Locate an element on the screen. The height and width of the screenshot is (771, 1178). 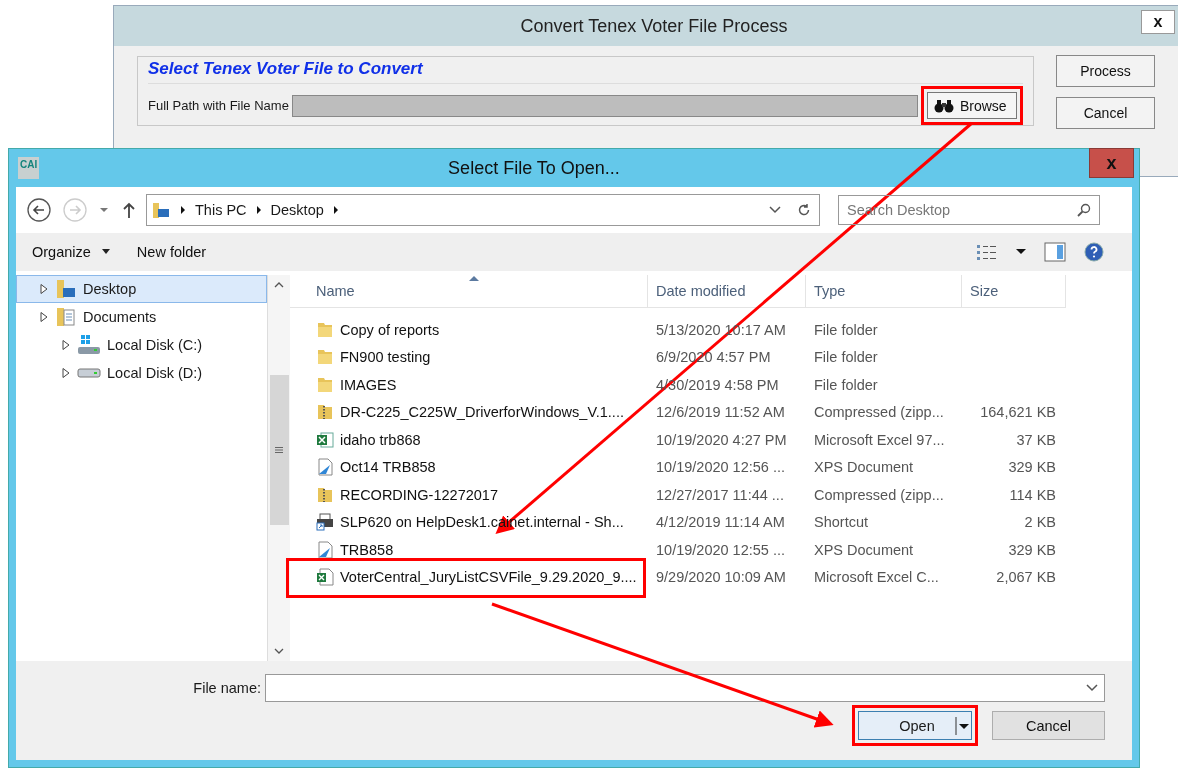
file-row: DR-C225_C225W_DriverforWindows_V.1.... 12/6/2019 11:52 AM Compressed (zipp... 164,621 KB is located at coordinates (711, 412).